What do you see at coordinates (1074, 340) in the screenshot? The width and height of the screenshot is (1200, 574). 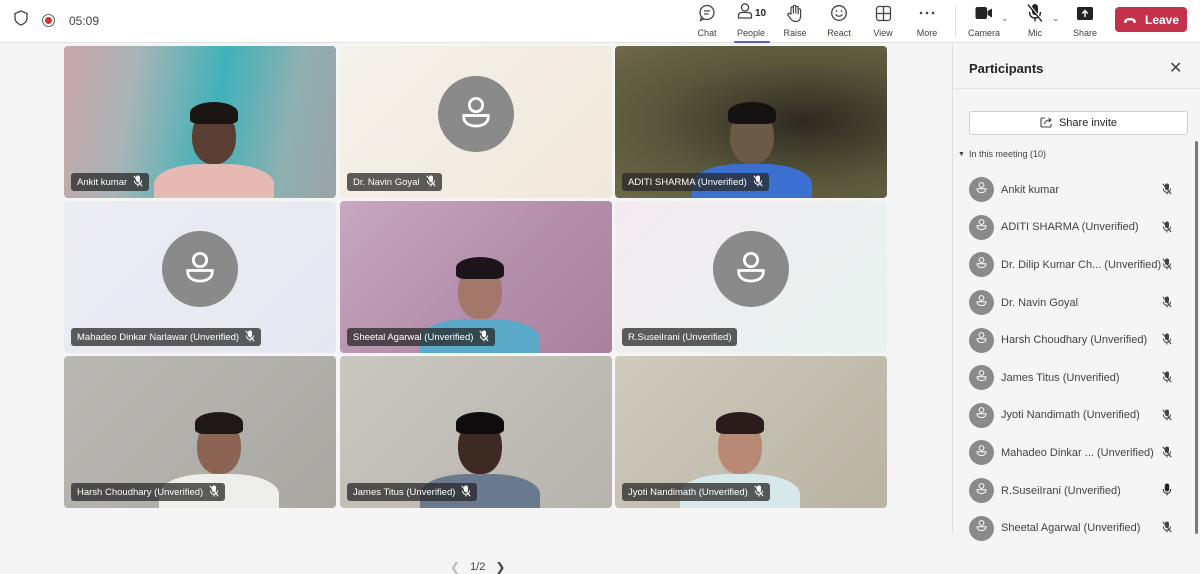 I see `participant-list-item: Harsh Choudhary (Unverified)` at bounding box center [1074, 340].